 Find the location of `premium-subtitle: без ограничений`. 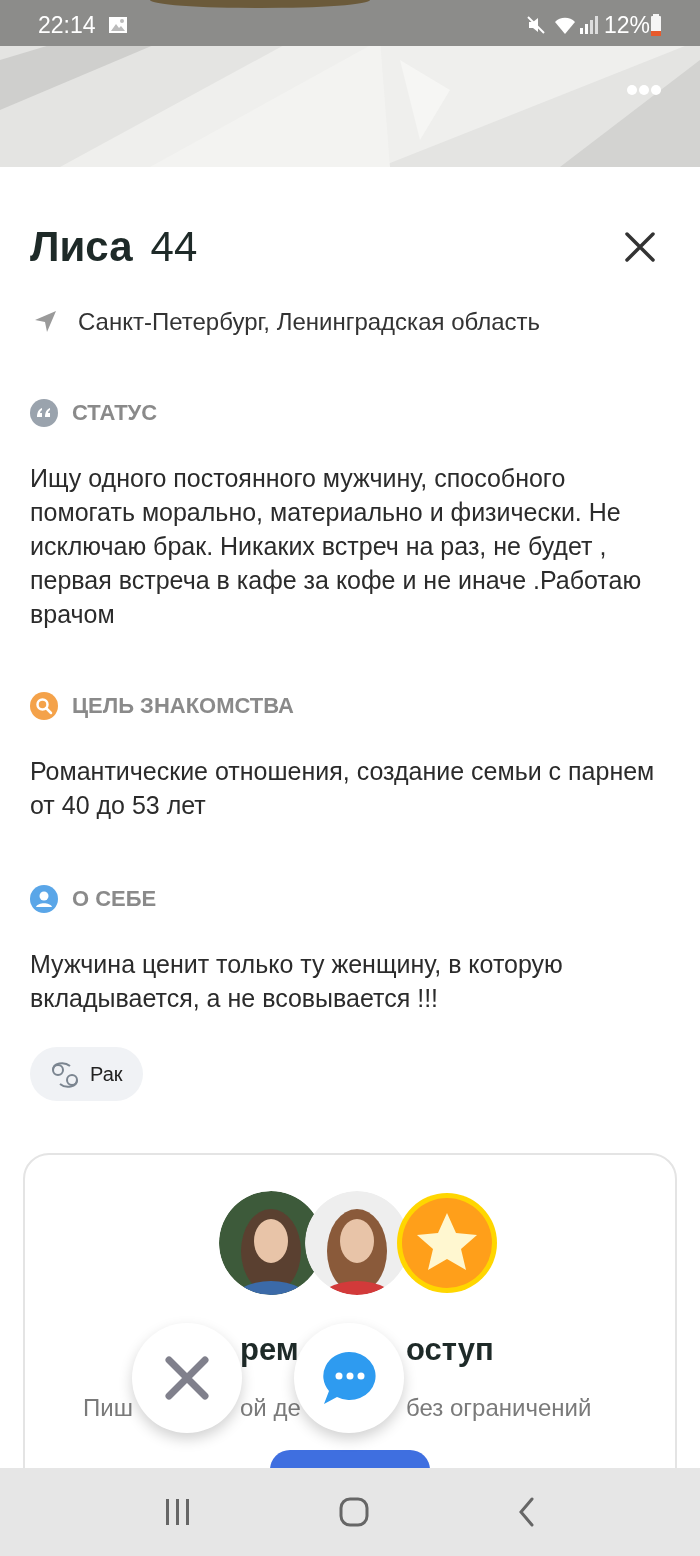

premium-subtitle: без ограничений is located at coordinates (499, 1407).